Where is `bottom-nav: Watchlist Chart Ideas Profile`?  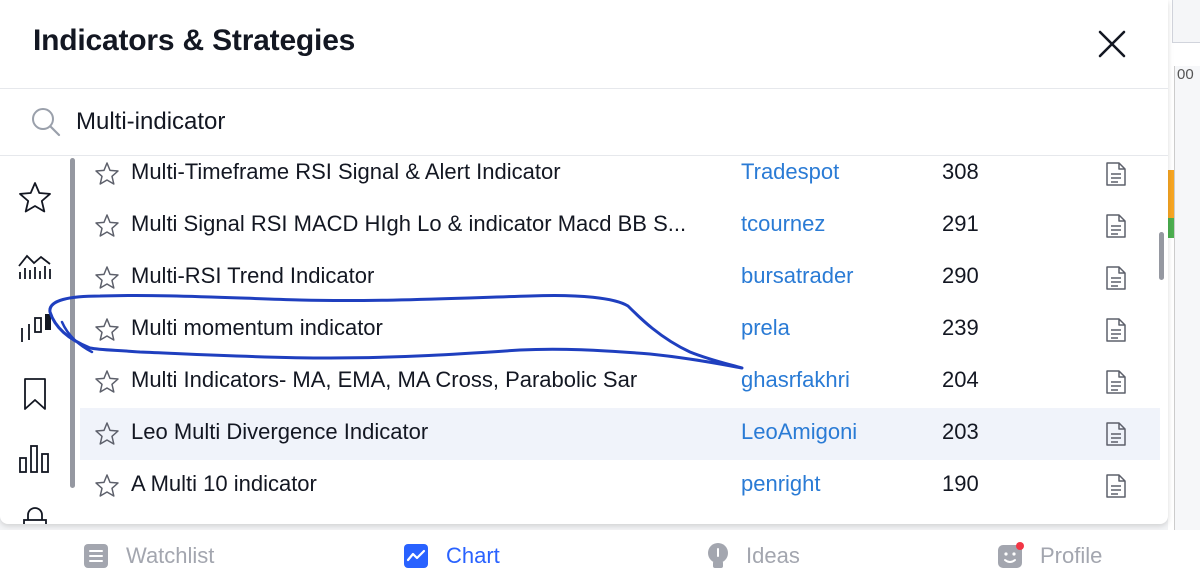 bottom-nav: Watchlist Chart Ideas Profile is located at coordinates (600, 557).